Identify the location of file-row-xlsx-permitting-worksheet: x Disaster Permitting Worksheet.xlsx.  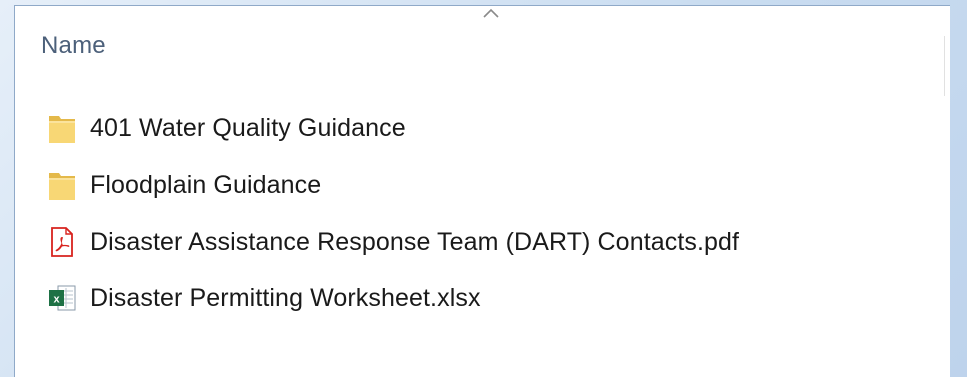
(486, 298).